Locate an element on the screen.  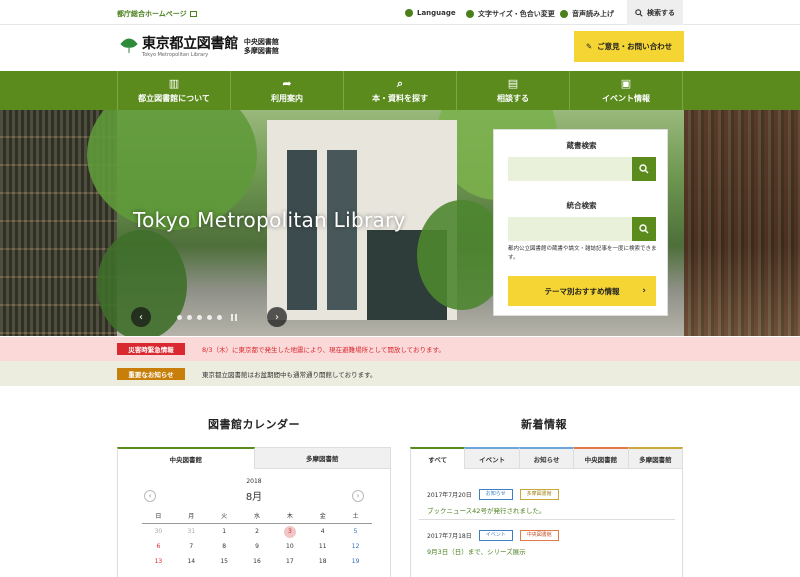
calendar-day-number: 9 is located at coordinates (257, 546).